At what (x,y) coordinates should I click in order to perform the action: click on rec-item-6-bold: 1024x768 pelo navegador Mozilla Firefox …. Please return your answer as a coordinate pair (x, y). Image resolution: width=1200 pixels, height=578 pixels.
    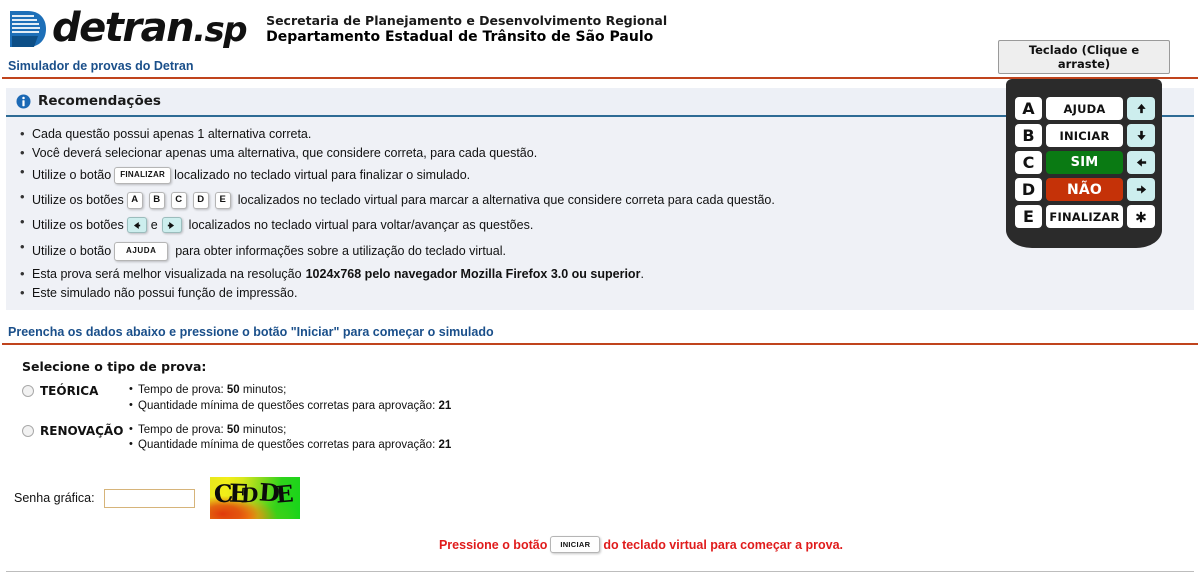
    Looking at the image, I should click on (473, 273).